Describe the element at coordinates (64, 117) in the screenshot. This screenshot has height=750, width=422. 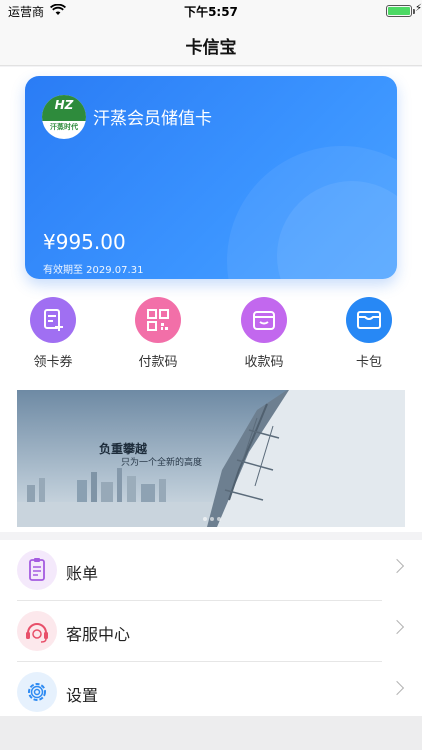
I see `merchant-logo: HZ 汗蒸时代` at that location.